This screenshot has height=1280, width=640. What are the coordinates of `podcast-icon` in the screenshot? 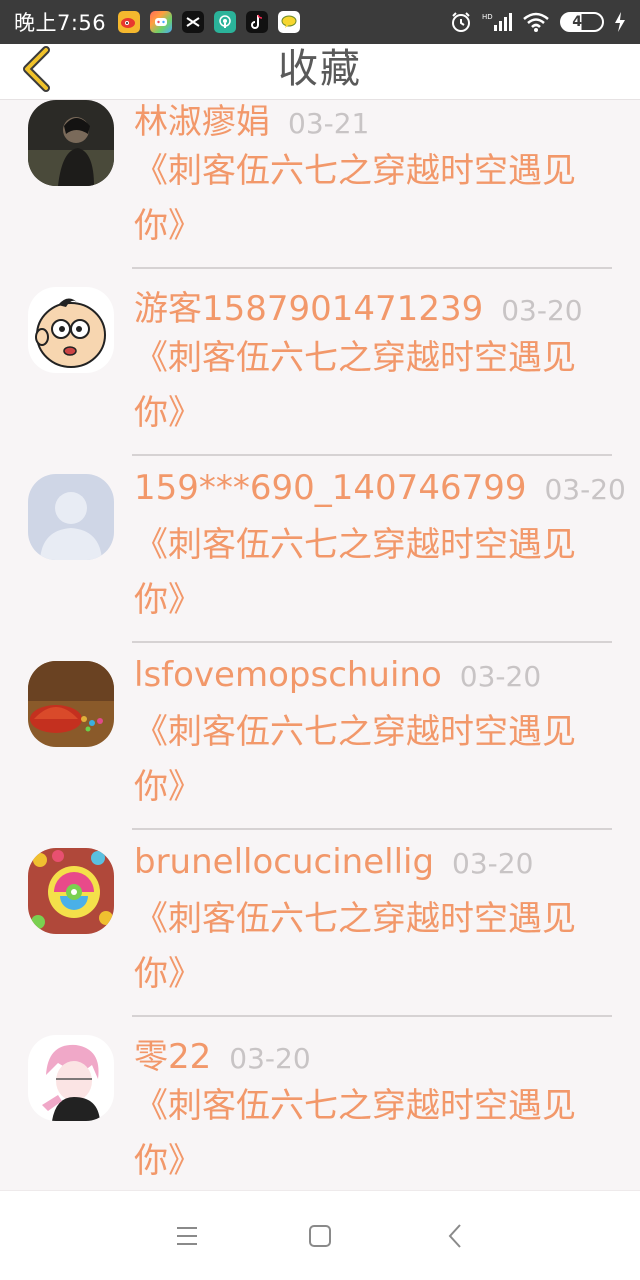 It's located at (225, 22).